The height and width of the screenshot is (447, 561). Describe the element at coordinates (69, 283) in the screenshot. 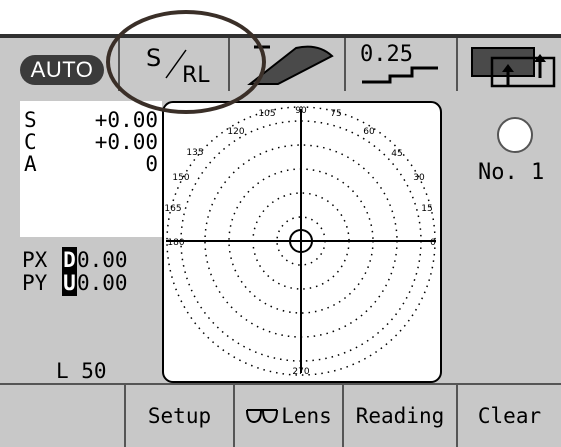

I see `prism-y-direction-badge: U` at that location.